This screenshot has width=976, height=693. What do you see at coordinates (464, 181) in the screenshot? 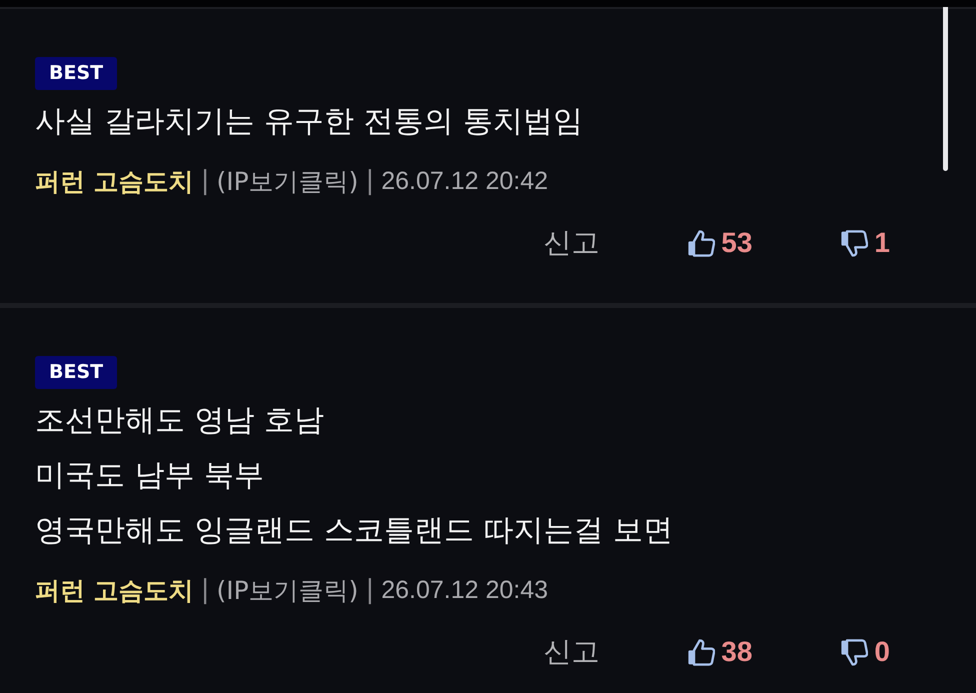
I see `post-date: 26.07.12 20:42` at bounding box center [464, 181].